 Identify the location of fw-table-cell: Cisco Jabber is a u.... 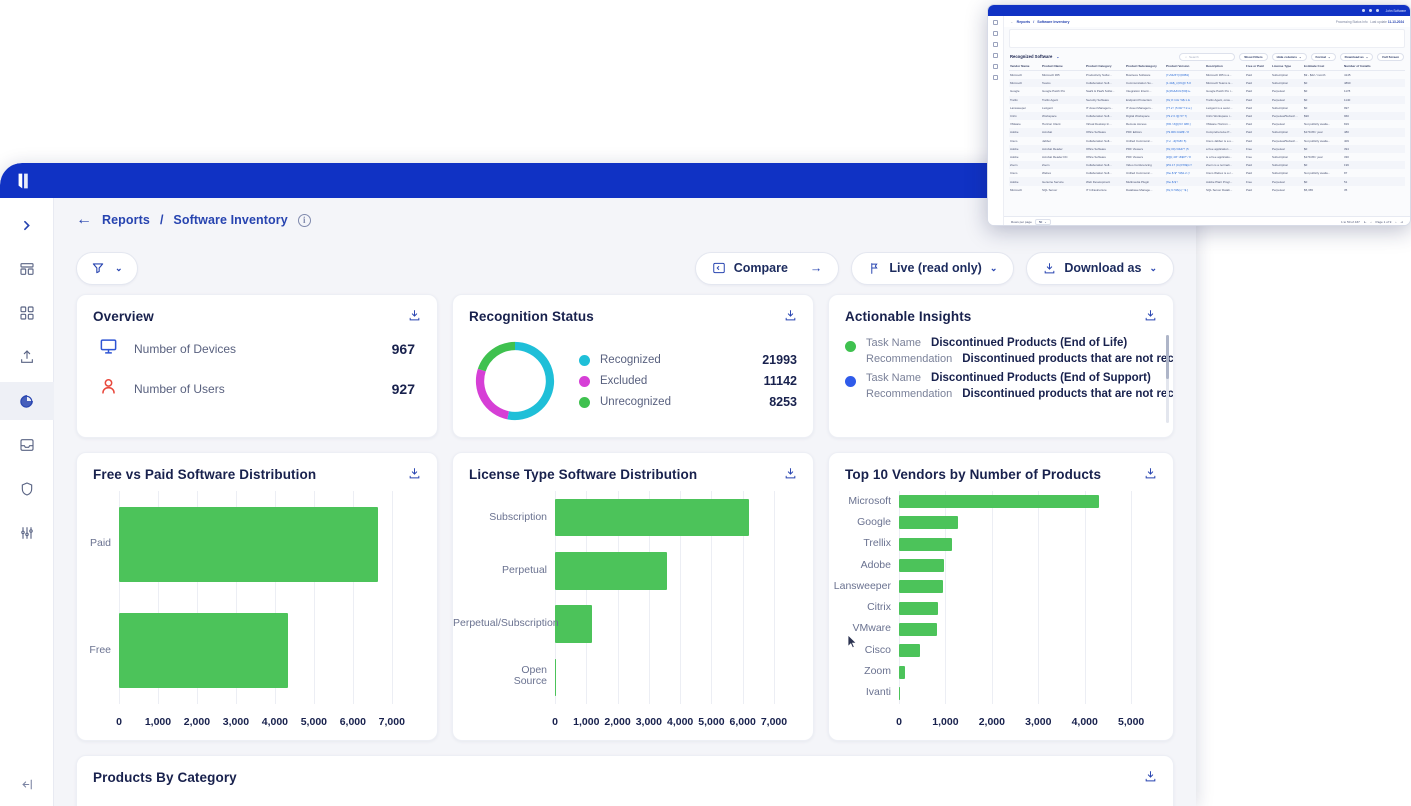
(1220, 140).